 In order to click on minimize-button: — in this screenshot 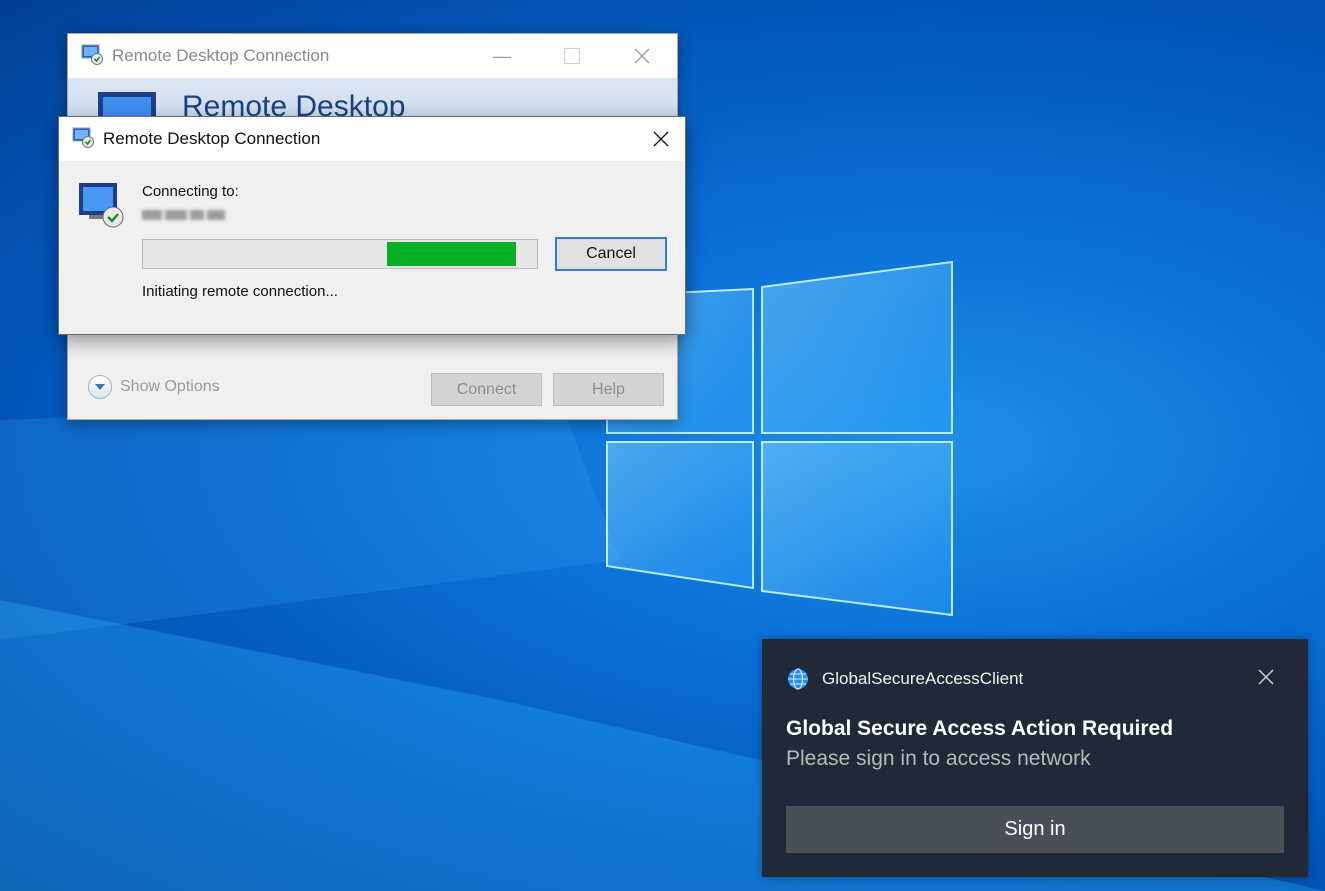, I will do `click(502, 56)`.